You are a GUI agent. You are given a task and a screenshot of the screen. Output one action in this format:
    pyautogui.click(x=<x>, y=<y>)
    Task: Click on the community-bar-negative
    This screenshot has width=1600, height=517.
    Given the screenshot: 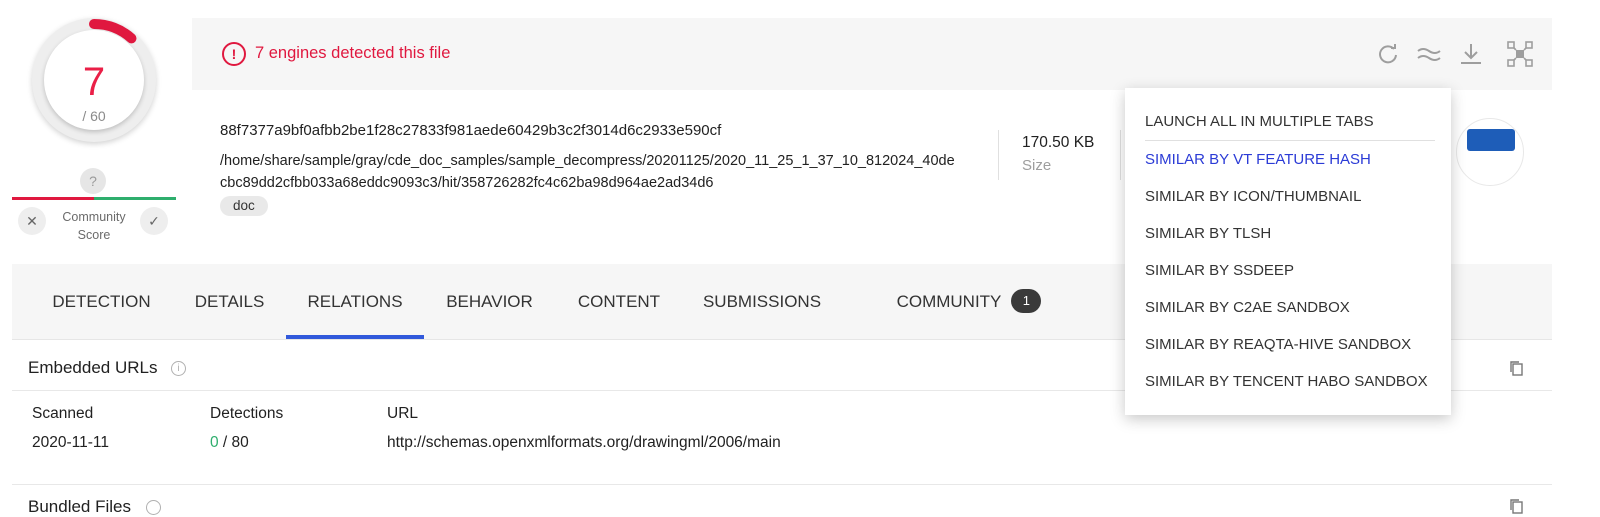 What is the action you would take?
    pyautogui.click(x=53, y=198)
    